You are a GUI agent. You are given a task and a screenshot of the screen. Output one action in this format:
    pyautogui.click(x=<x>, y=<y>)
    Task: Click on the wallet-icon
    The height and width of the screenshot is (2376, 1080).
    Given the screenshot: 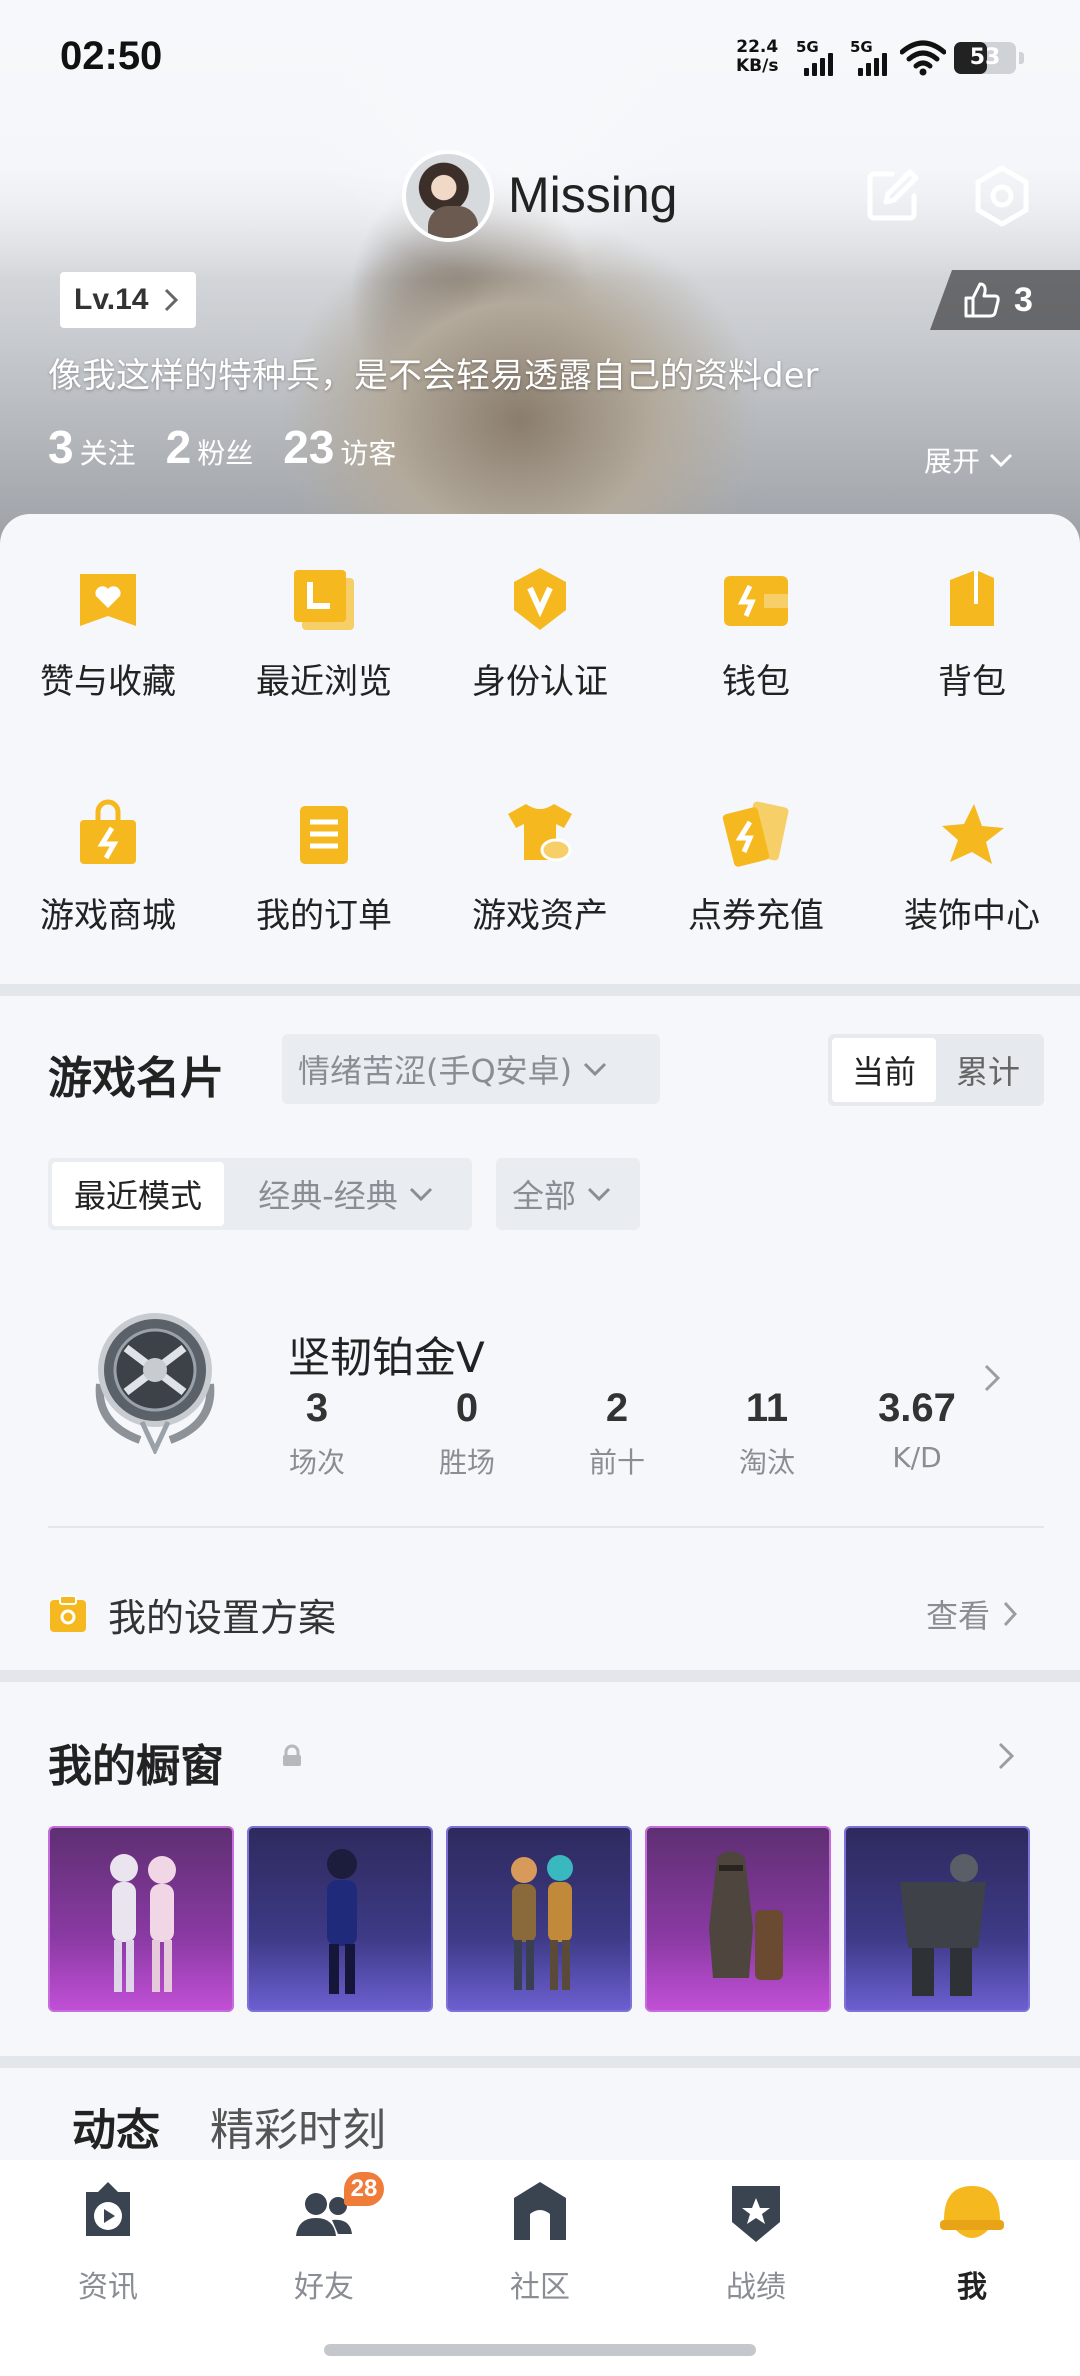 What is the action you would take?
    pyautogui.click(x=756, y=601)
    